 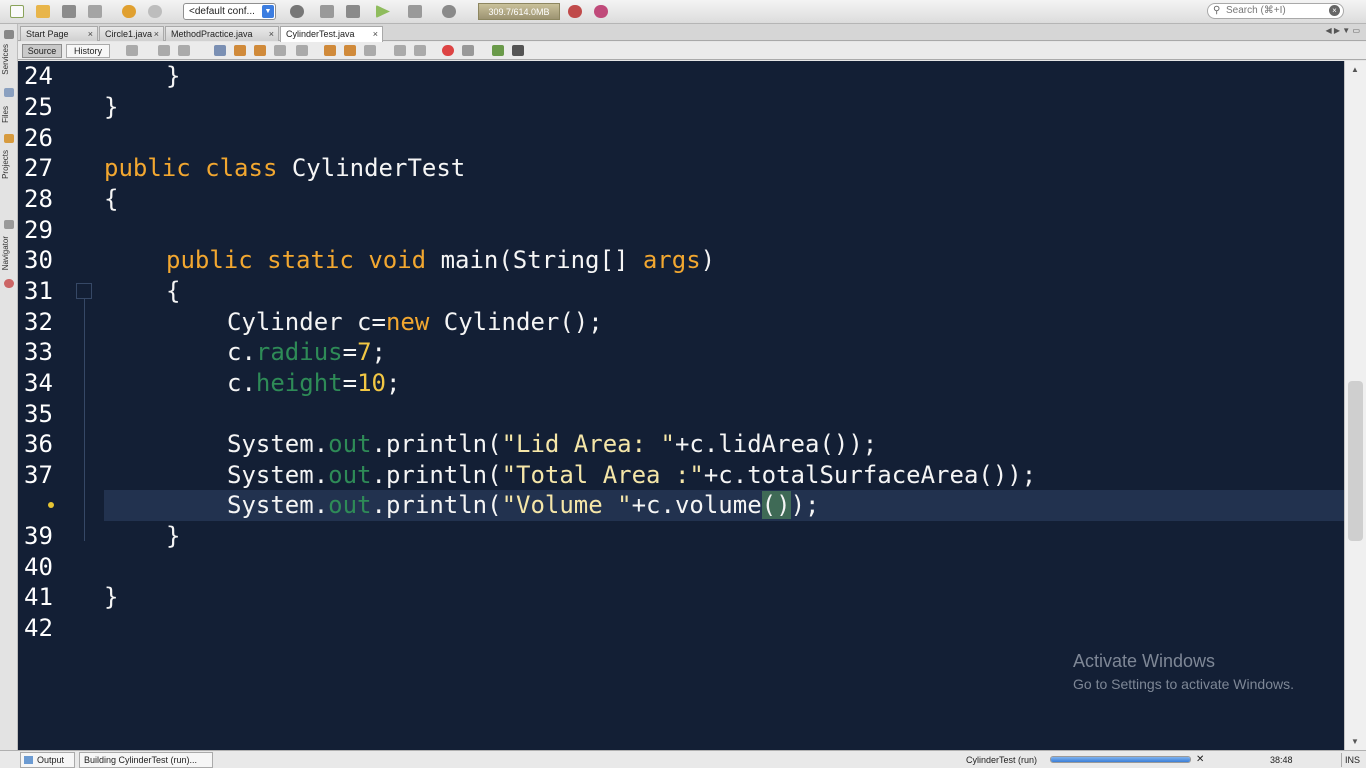 What do you see at coordinates (241, 168) in the screenshot?
I see `keyword: class` at bounding box center [241, 168].